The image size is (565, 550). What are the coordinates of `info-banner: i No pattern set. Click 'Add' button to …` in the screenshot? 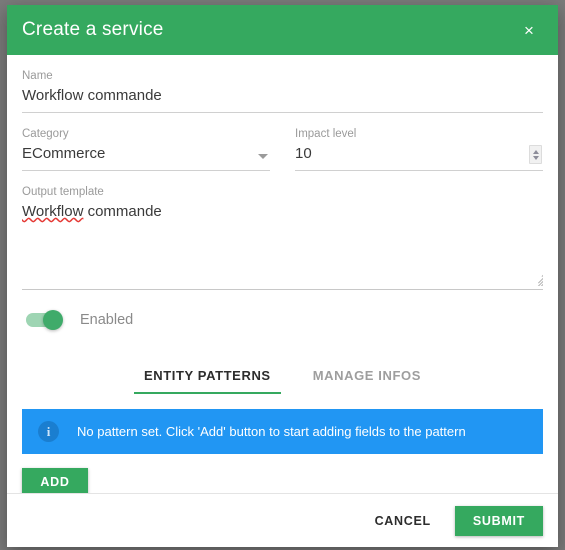 It's located at (282, 431).